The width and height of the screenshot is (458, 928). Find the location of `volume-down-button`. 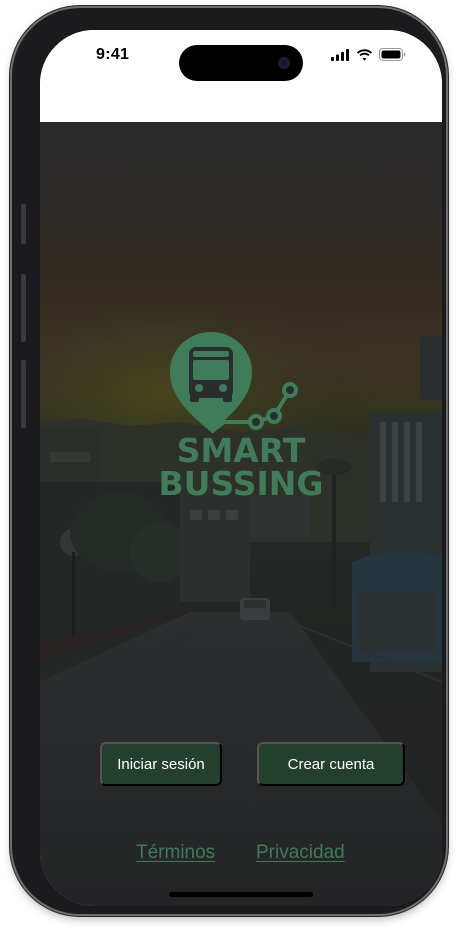

volume-down-button is located at coordinates (23, 394).